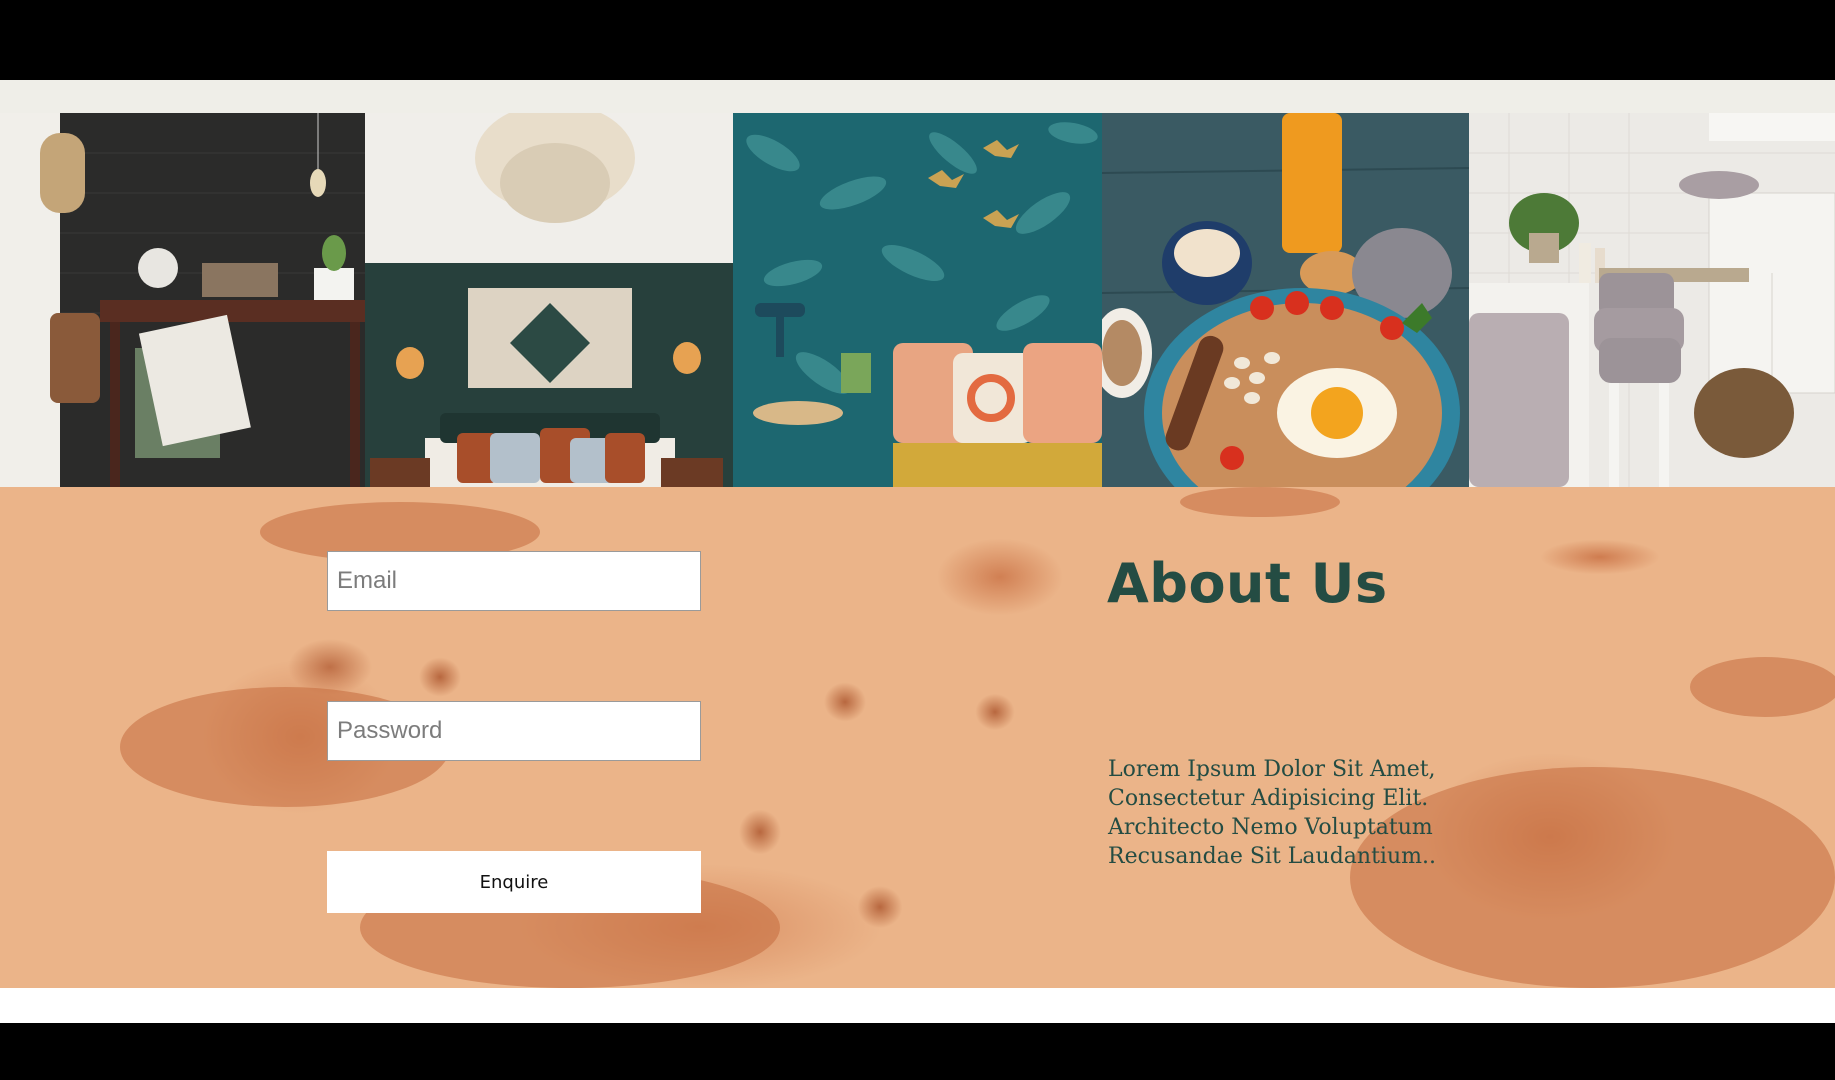  Describe the element at coordinates (1285, 300) in the screenshot. I see `breakfast-photo` at that location.